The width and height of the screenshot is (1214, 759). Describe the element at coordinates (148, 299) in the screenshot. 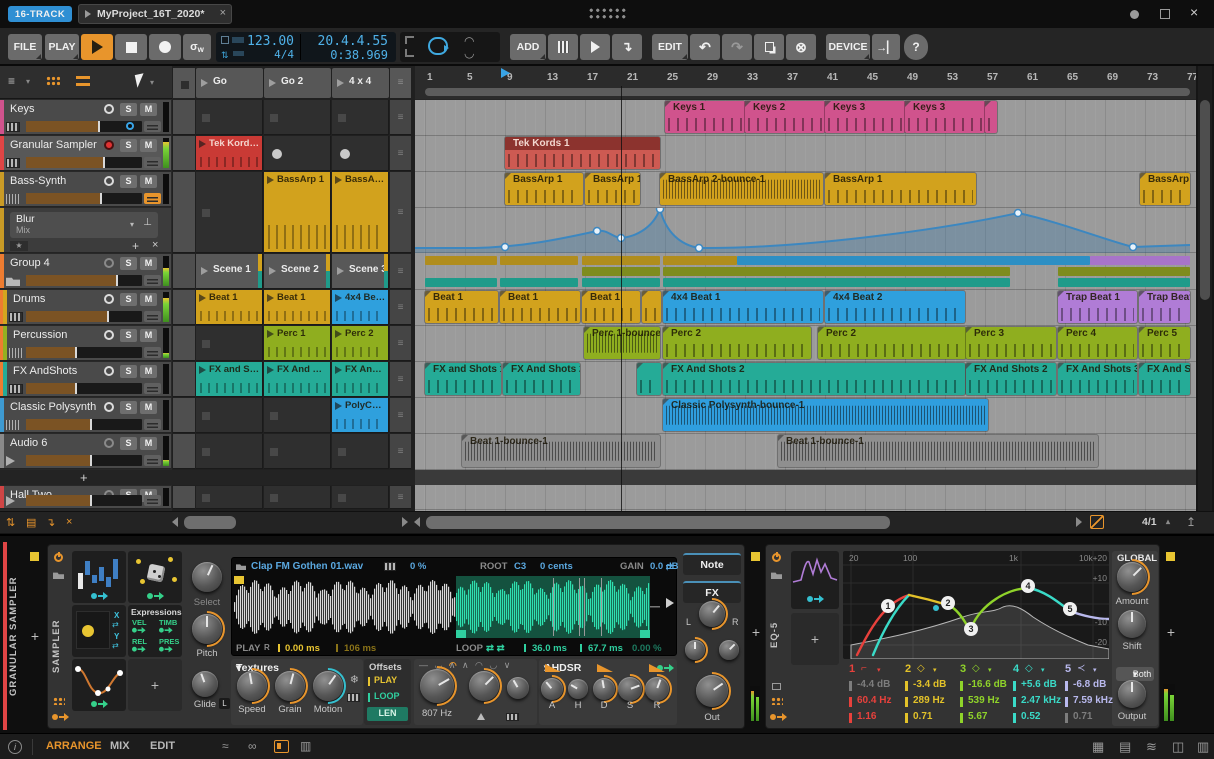

I see `mute-button: M` at that location.